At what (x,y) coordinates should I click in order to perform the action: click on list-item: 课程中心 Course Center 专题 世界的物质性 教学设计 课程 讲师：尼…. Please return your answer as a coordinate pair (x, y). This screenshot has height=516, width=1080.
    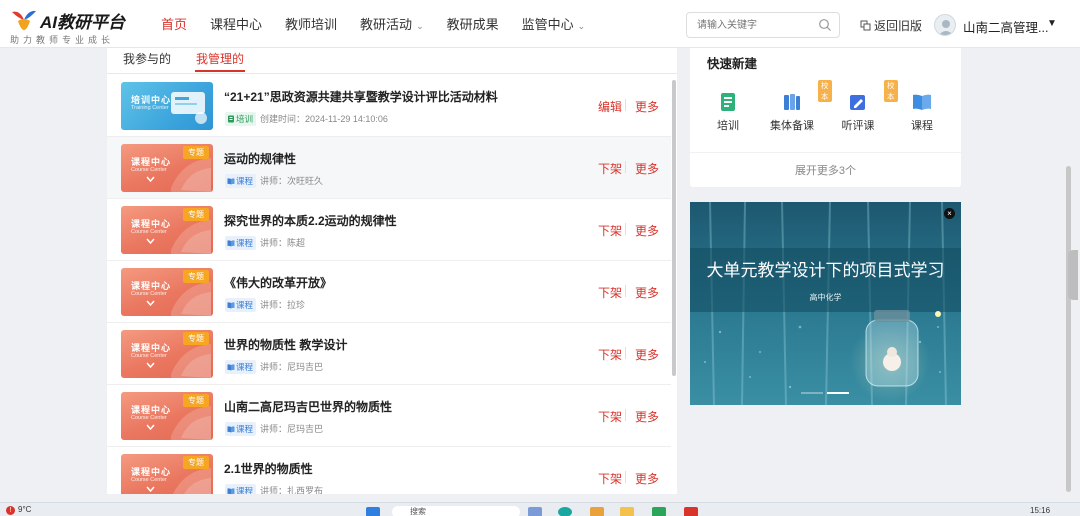
    Looking at the image, I should click on (389, 354).